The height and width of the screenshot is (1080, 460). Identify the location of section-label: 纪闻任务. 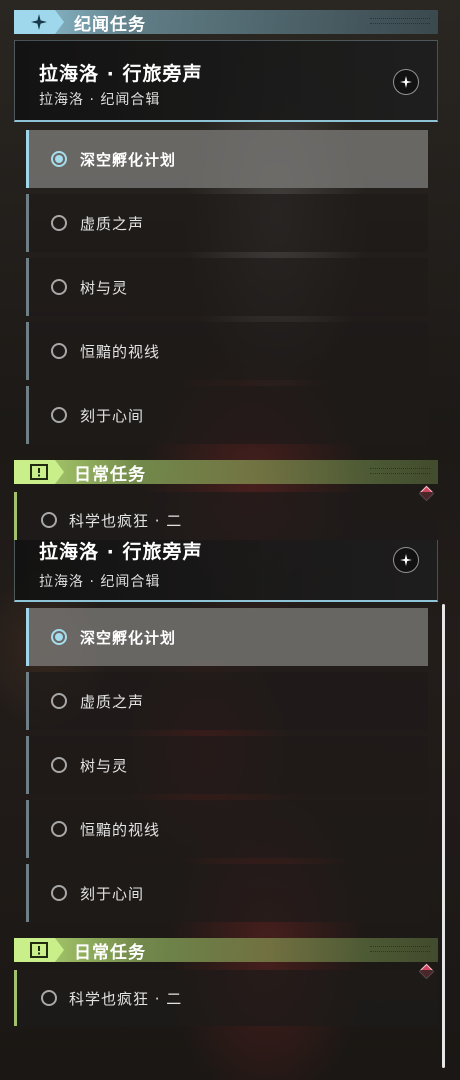
(110, 24).